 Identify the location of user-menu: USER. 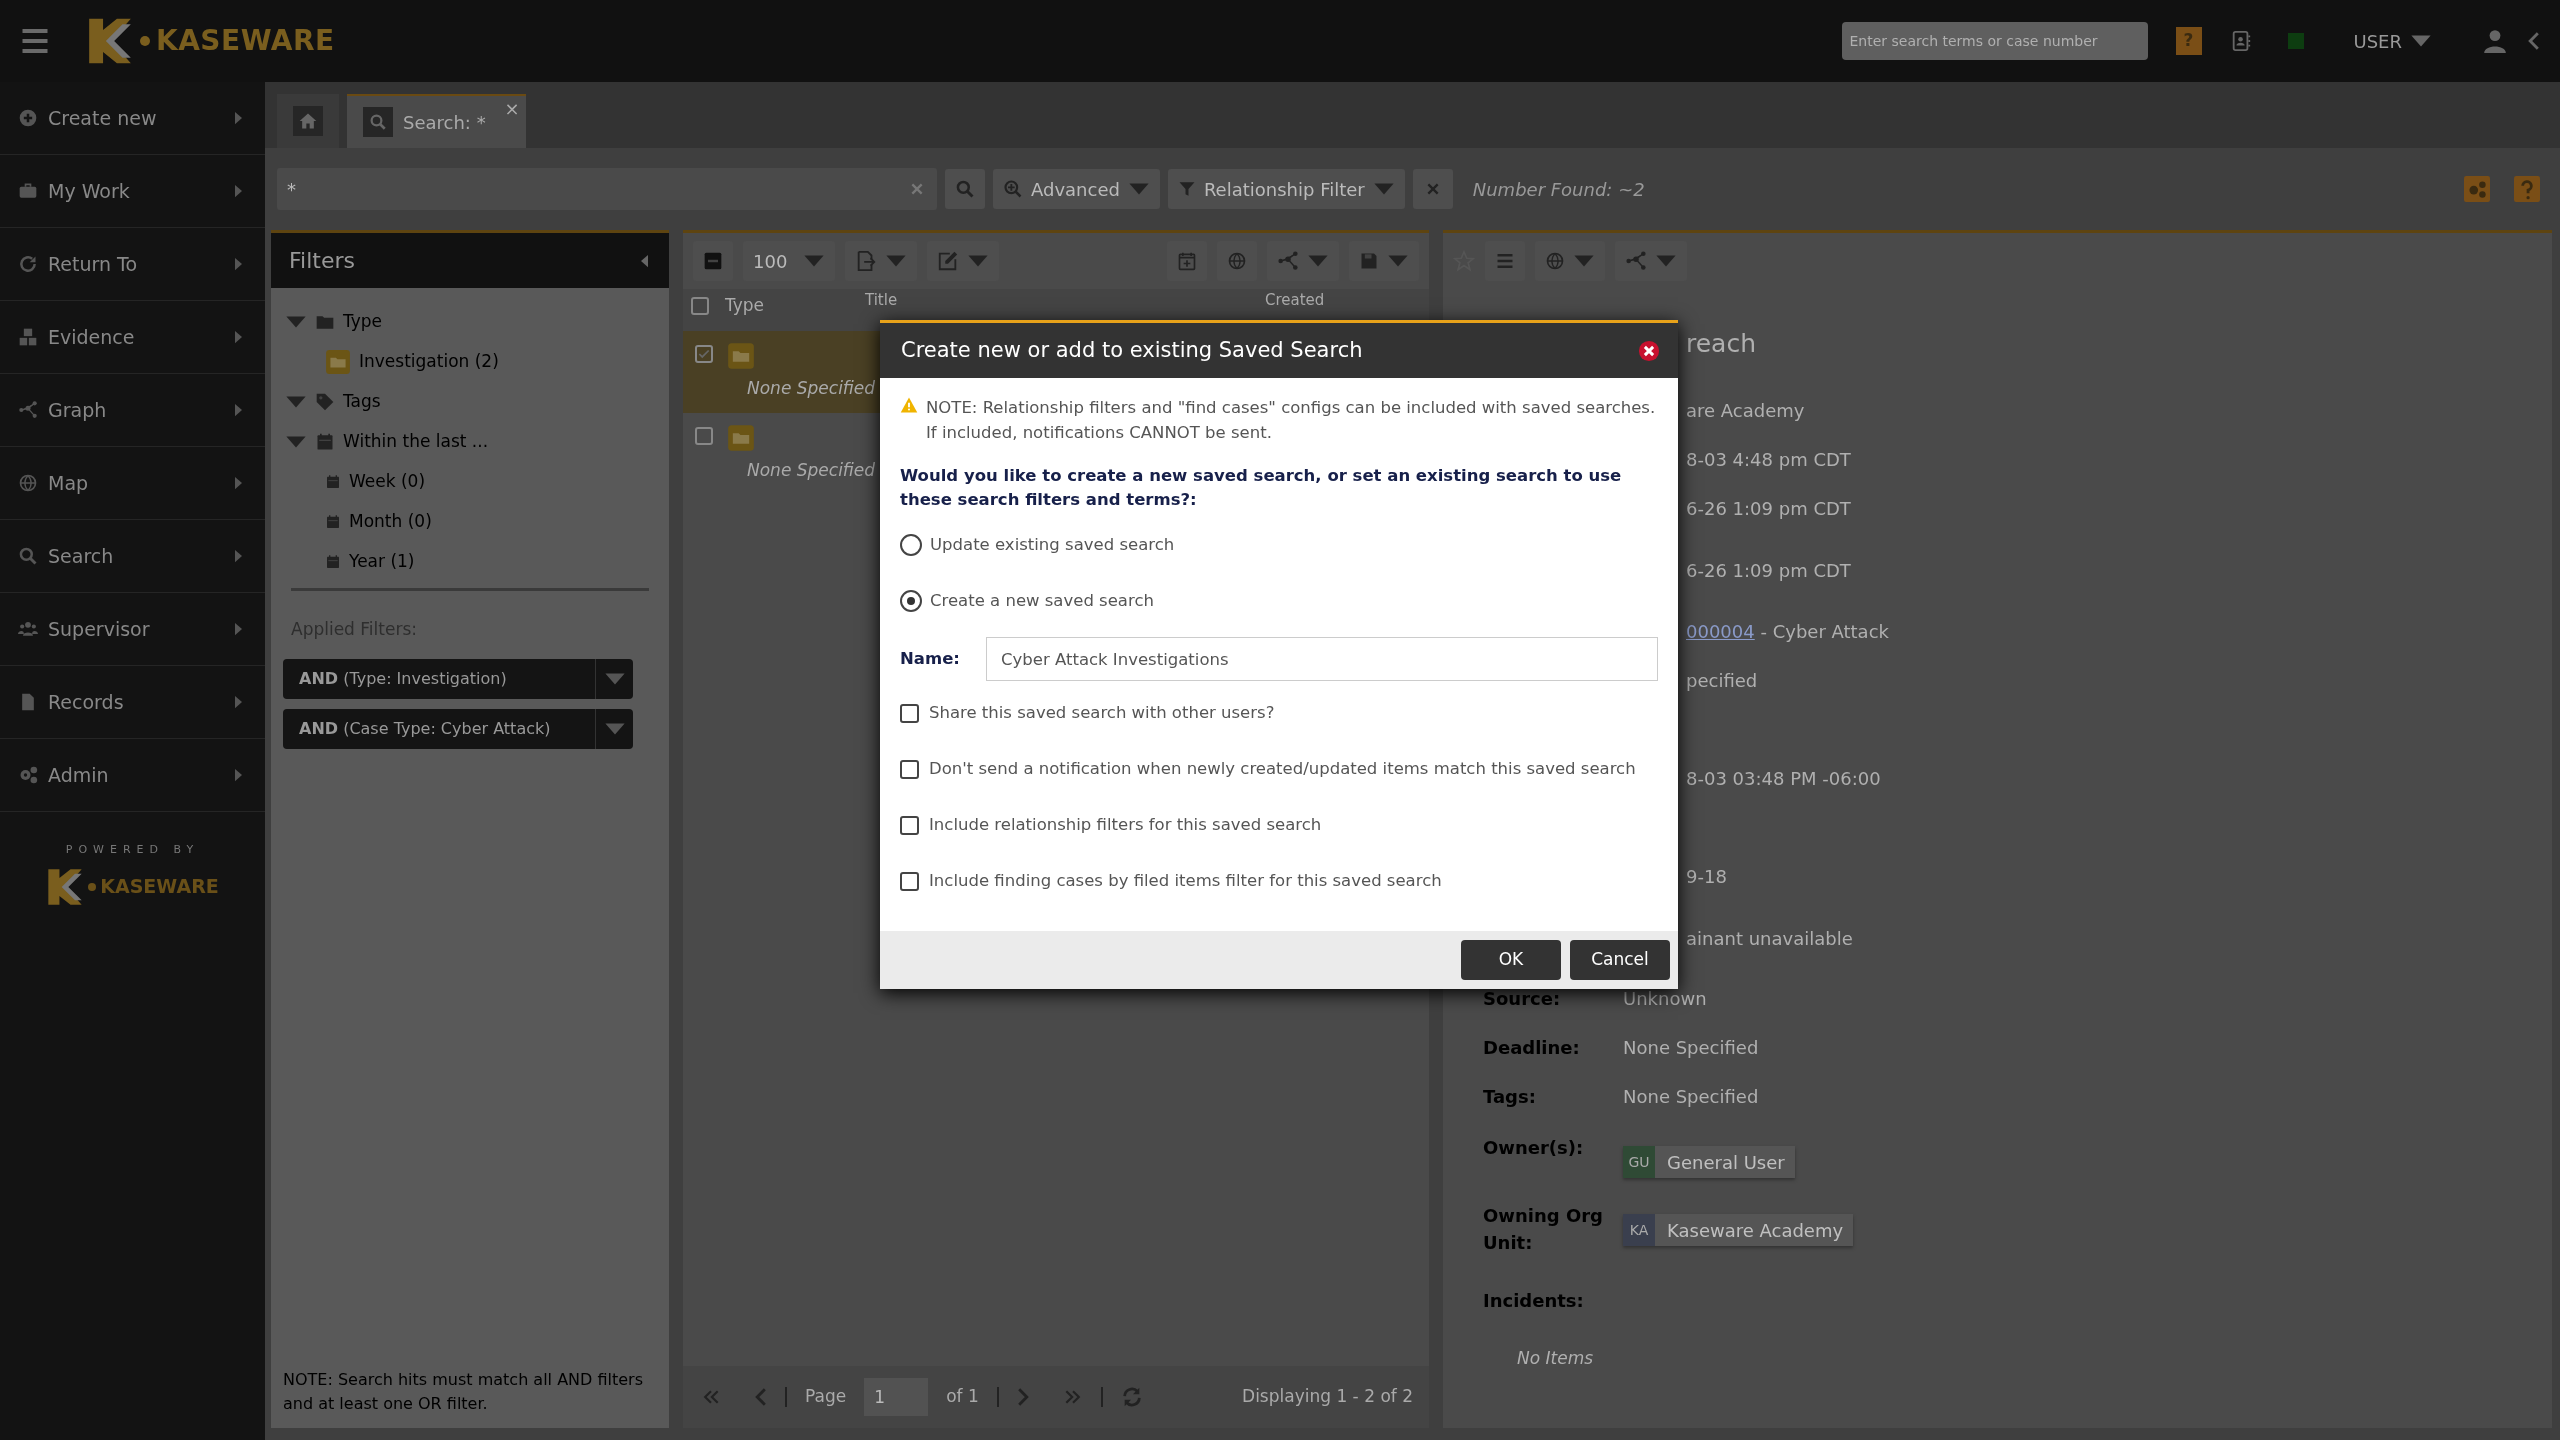
(2392, 41).